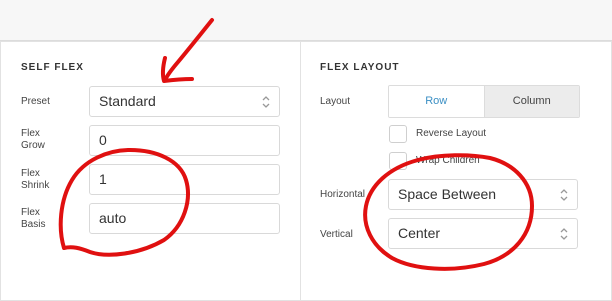 Image resolution: width=612 pixels, height=301 pixels. I want to click on top-bar, so click(306, 20).